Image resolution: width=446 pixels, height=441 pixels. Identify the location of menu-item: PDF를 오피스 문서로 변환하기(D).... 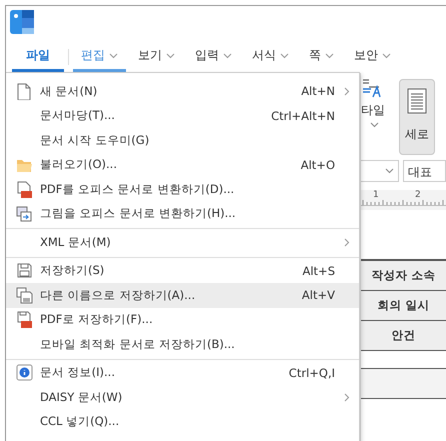
(182, 189).